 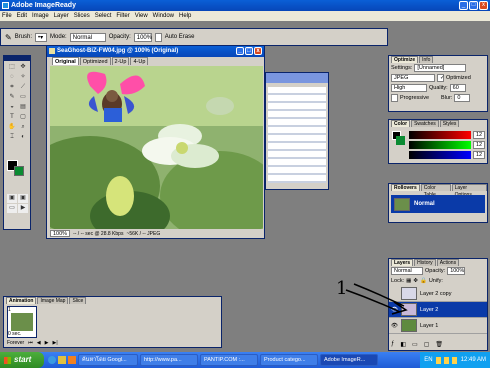 What do you see at coordinates (448, 262) in the screenshot?
I see `tab-actions: Actions` at bounding box center [448, 262].